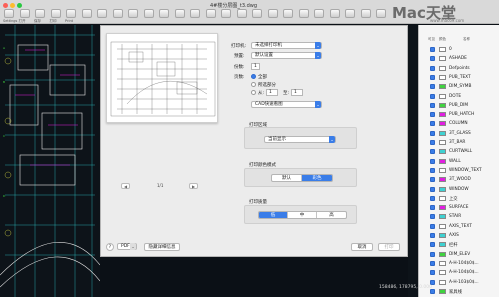 The width and height of the screenshot is (499, 297). Describe the element at coordinates (459, 115) in the screenshot. I see `layer-row: PUB_HATCH` at that location.